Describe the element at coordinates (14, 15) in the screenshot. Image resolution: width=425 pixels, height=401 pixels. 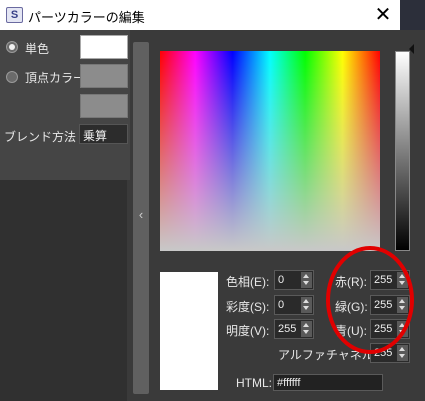
I see `app-icon: S` at that location.